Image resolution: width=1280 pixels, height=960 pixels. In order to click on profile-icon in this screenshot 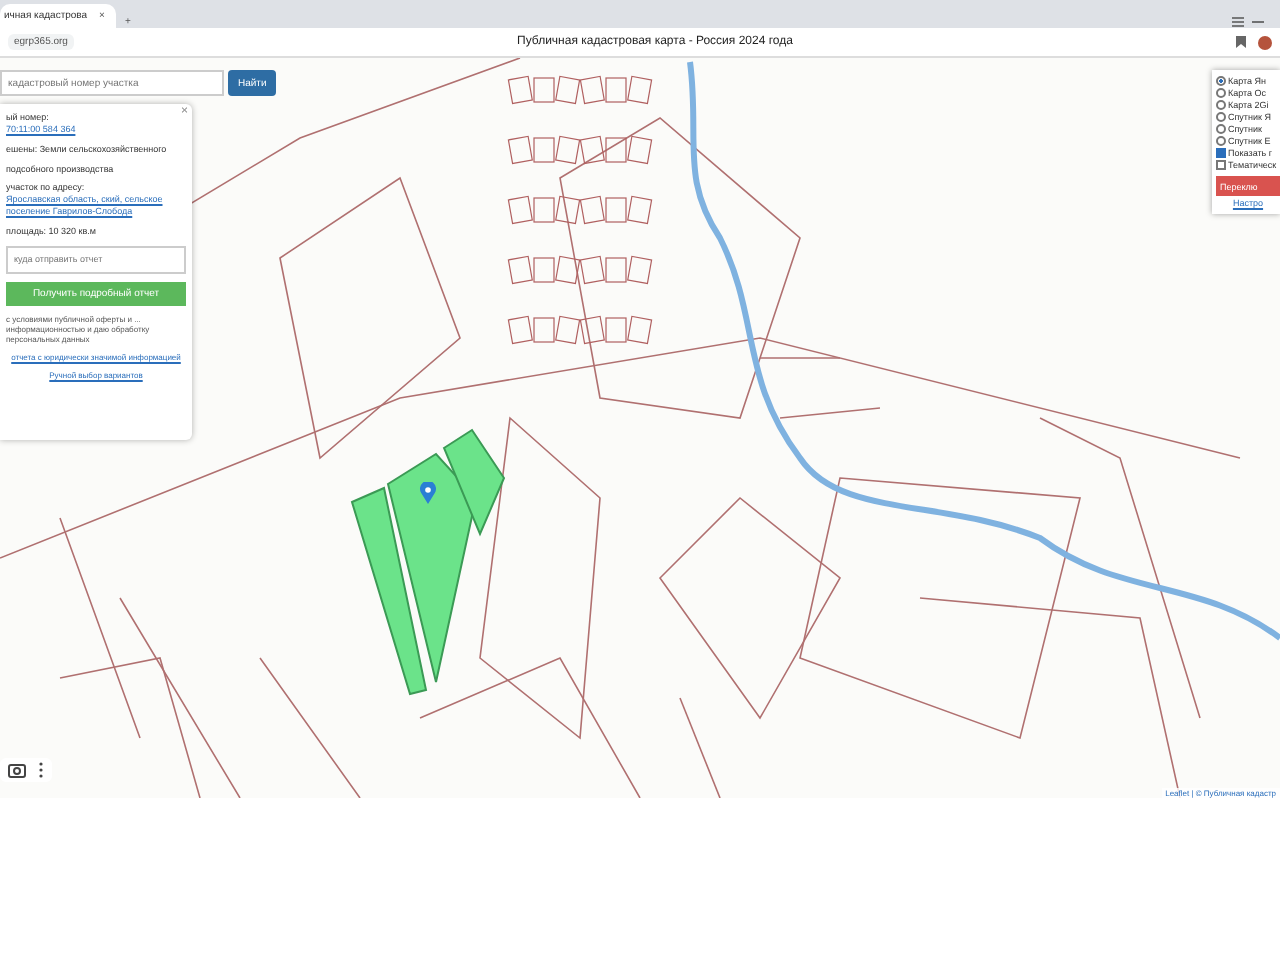, I will do `click(1265, 42)`.